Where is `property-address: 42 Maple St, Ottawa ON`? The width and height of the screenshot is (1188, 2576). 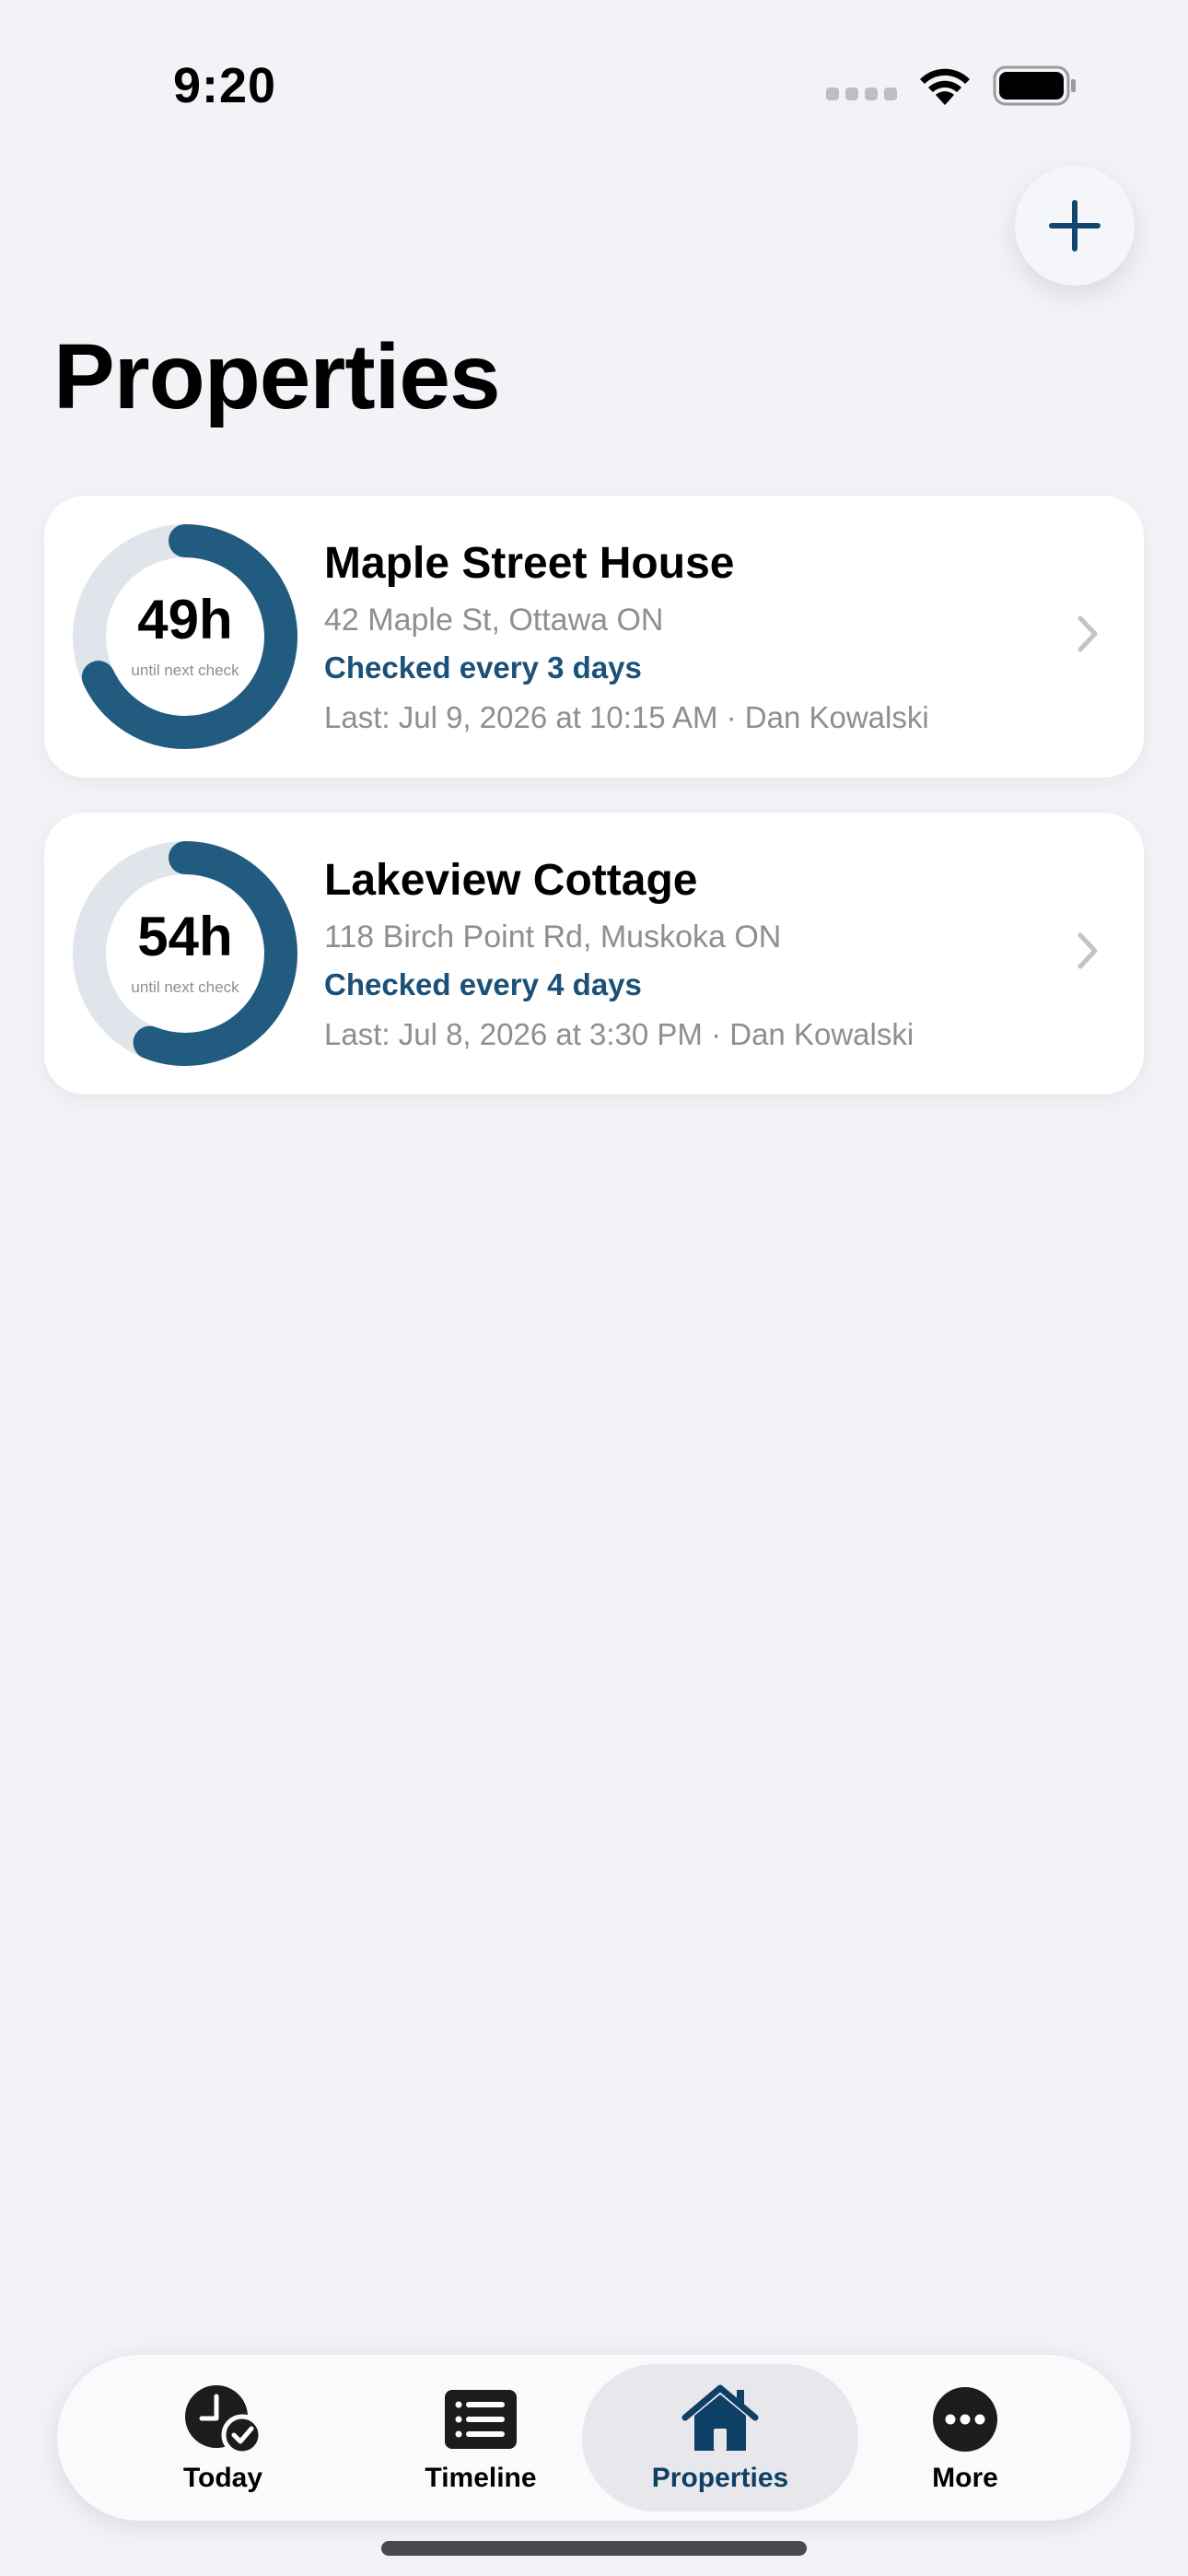 property-address: 42 Maple St, Ottawa ON is located at coordinates (494, 620).